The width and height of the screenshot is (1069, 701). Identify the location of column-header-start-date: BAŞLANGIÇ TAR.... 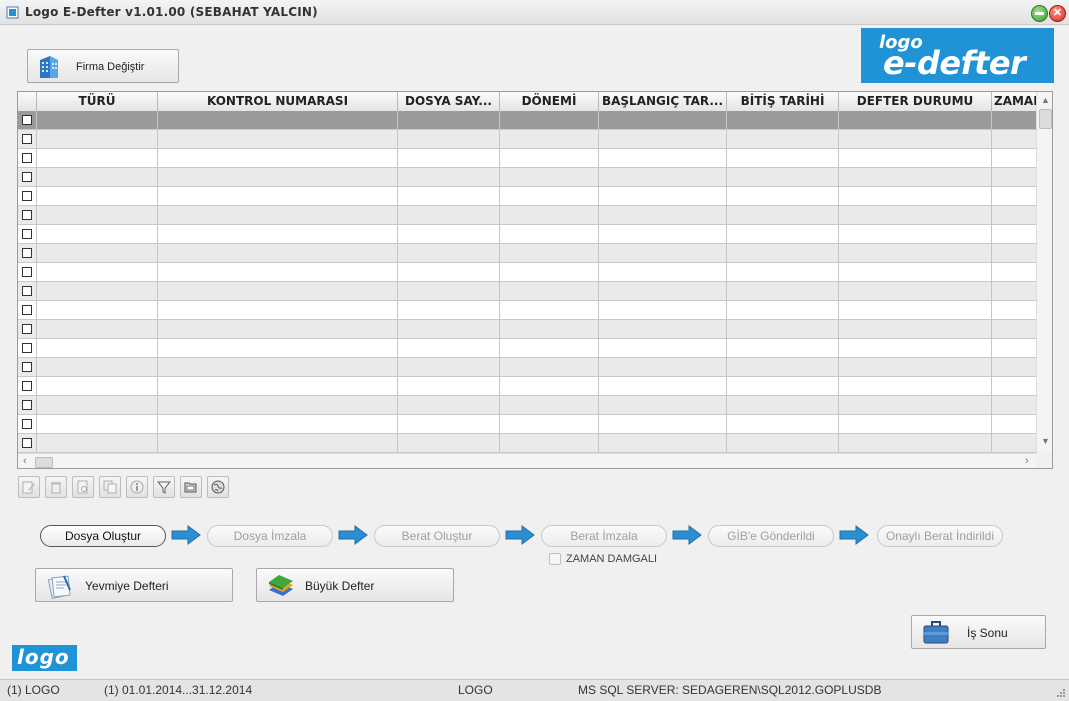
(663, 101).